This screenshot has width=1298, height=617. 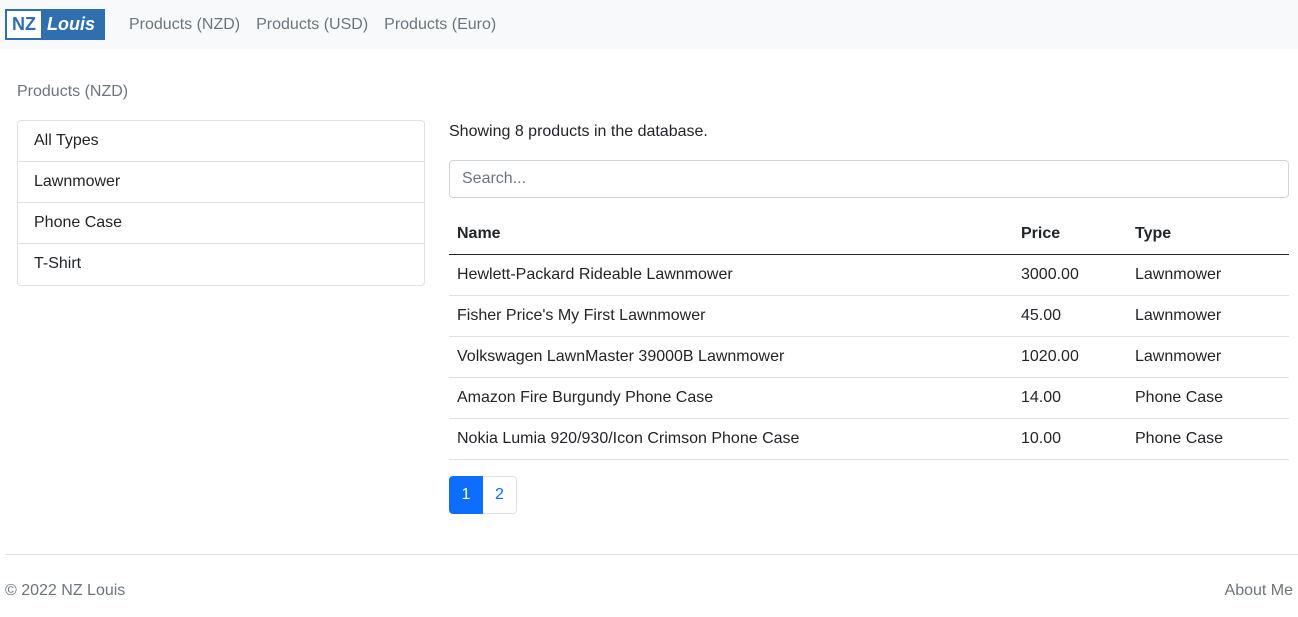 I want to click on cell-name: Volkswagen LawnMaster 39000B Lawnmower, so click(x=731, y=357).